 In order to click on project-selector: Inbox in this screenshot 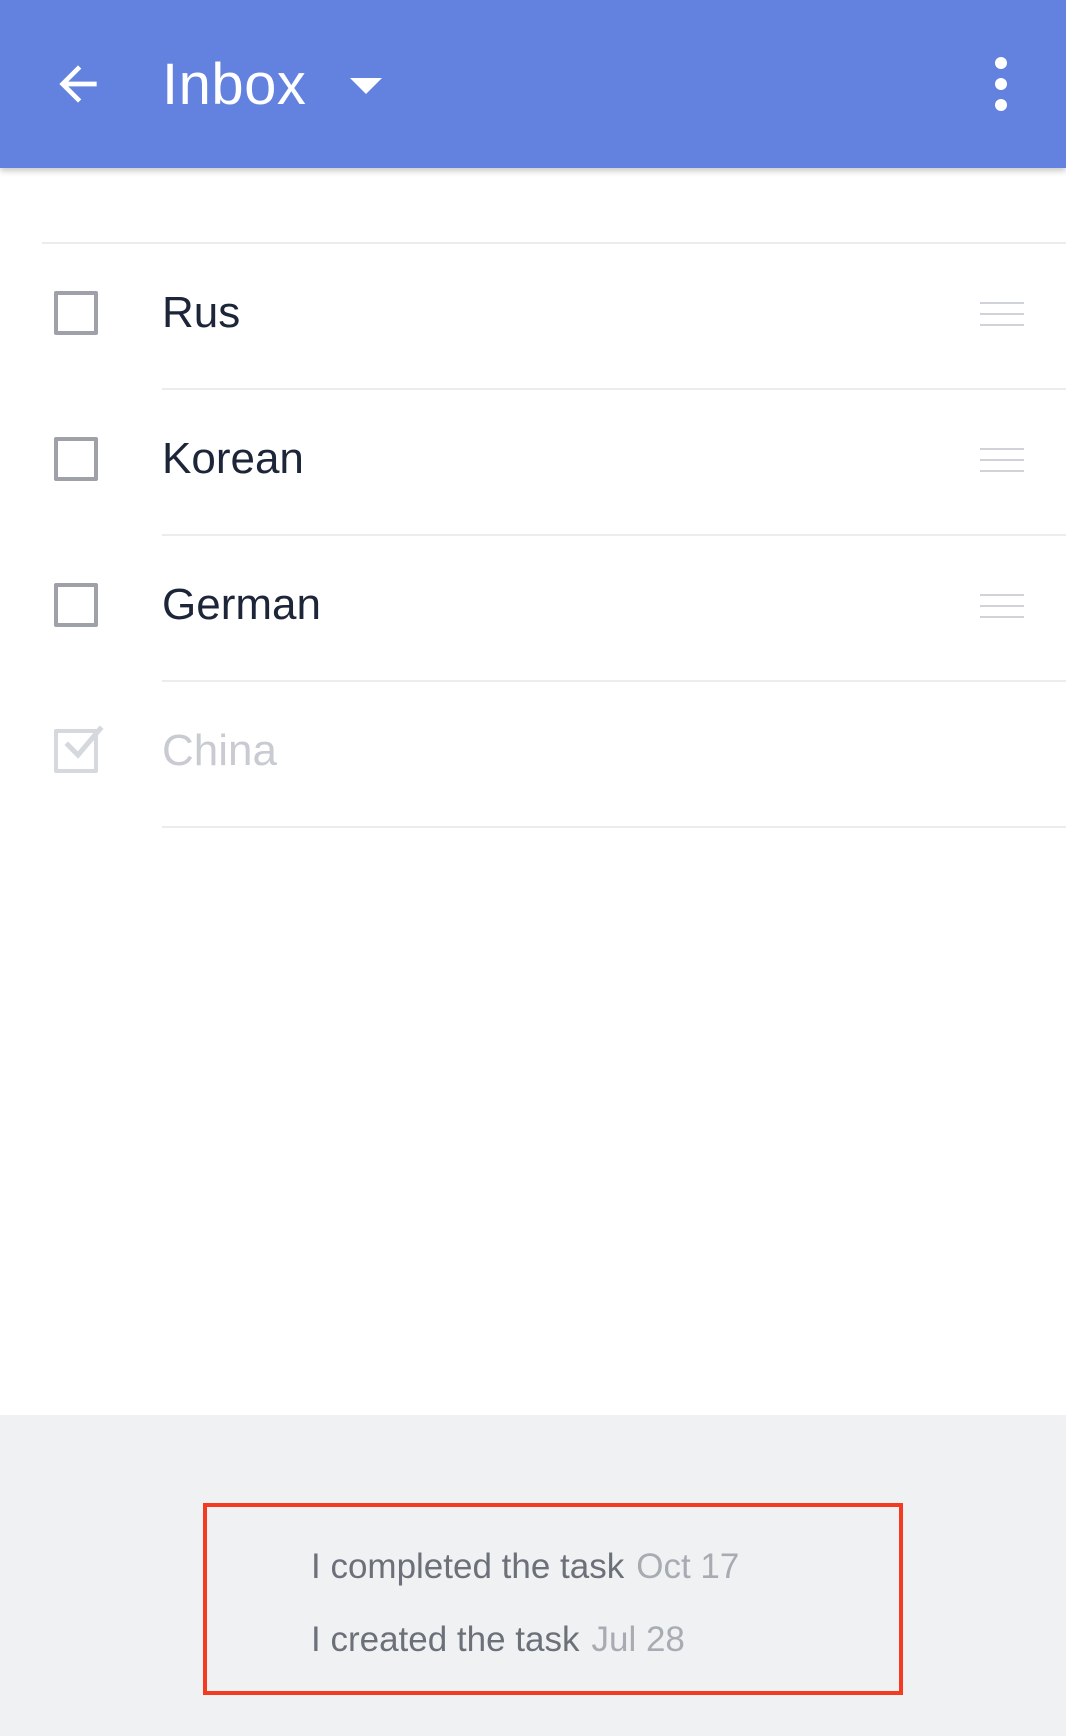, I will do `click(272, 84)`.